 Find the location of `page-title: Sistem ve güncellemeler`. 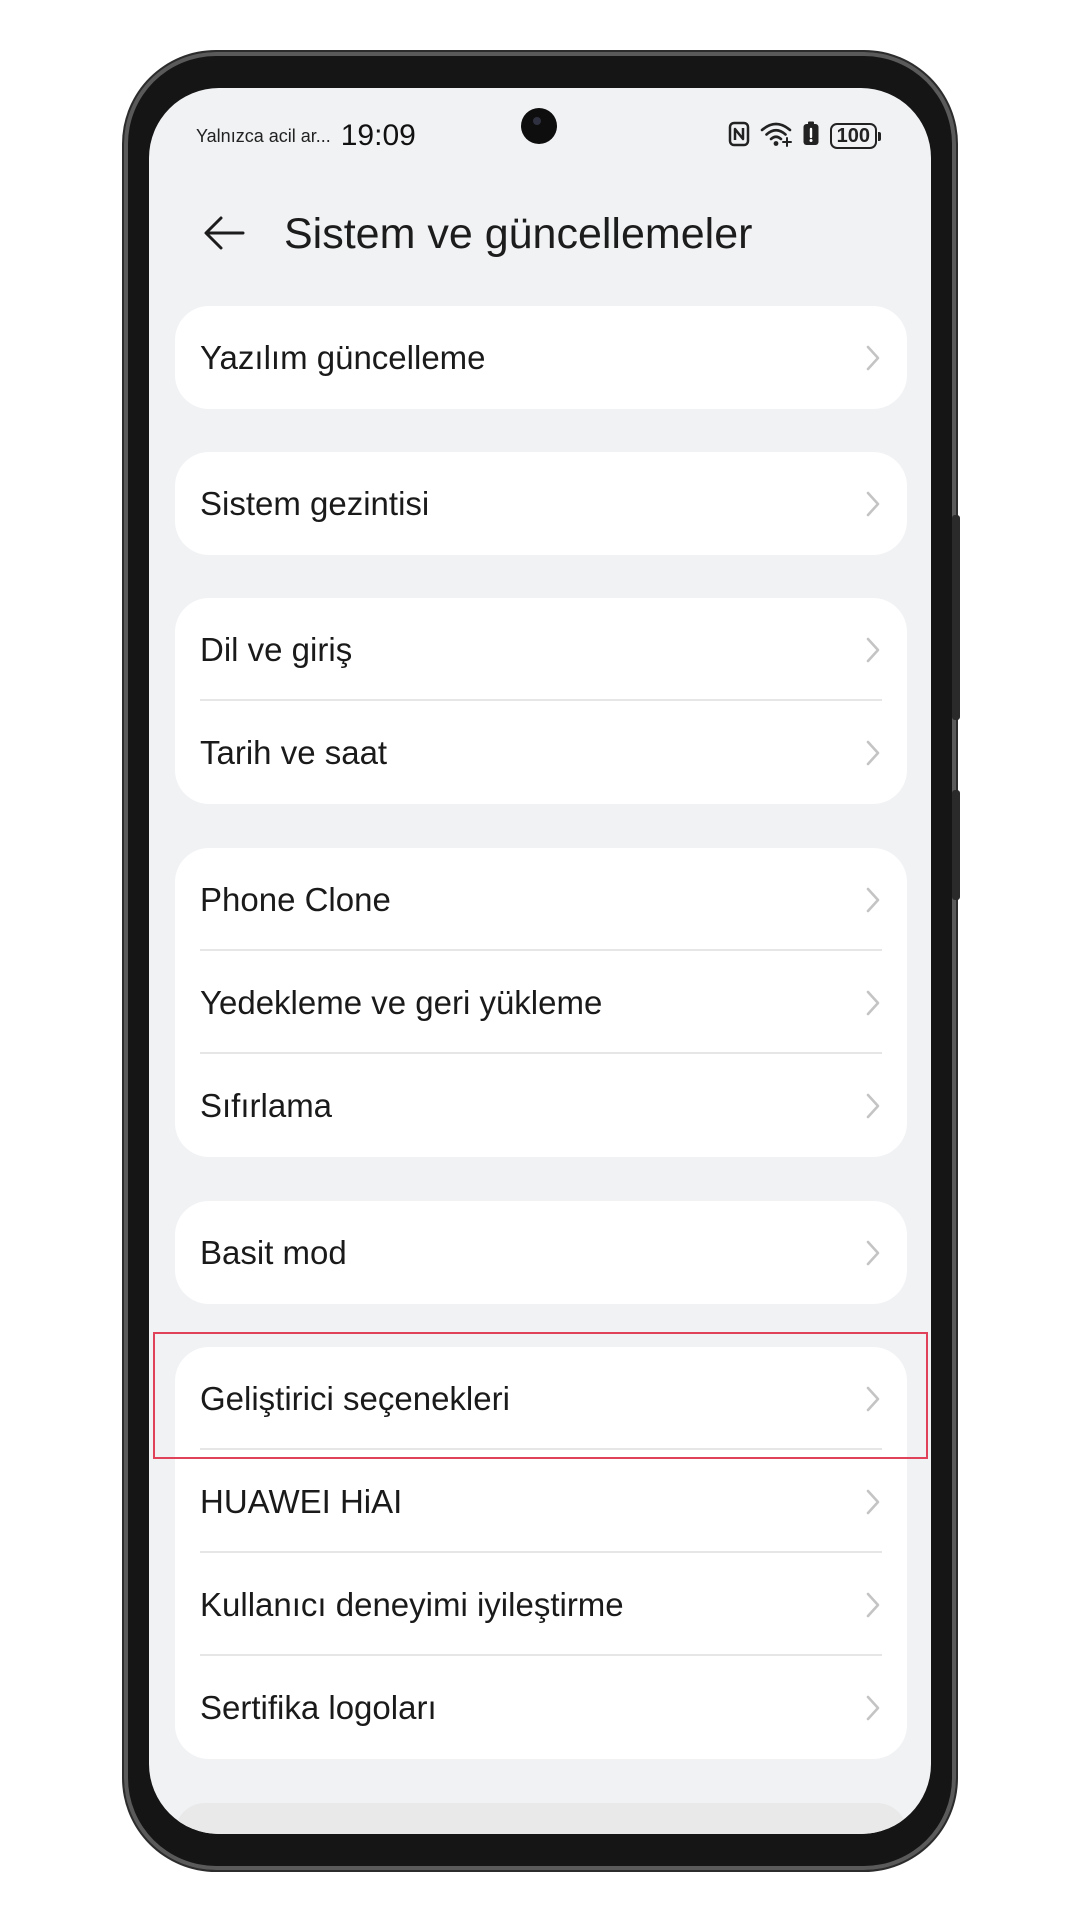

page-title: Sistem ve güncellemeler is located at coordinates (518, 234).